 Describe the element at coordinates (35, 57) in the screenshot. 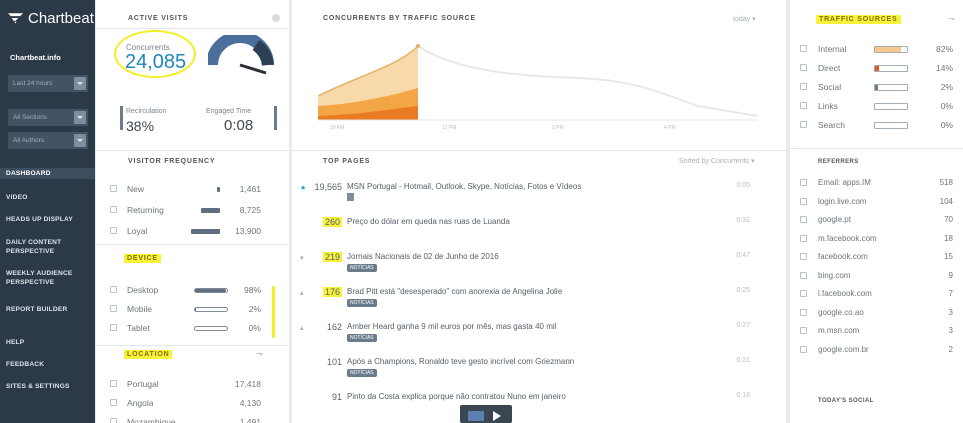

I see `site-name: Chartbeat.info` at that location.